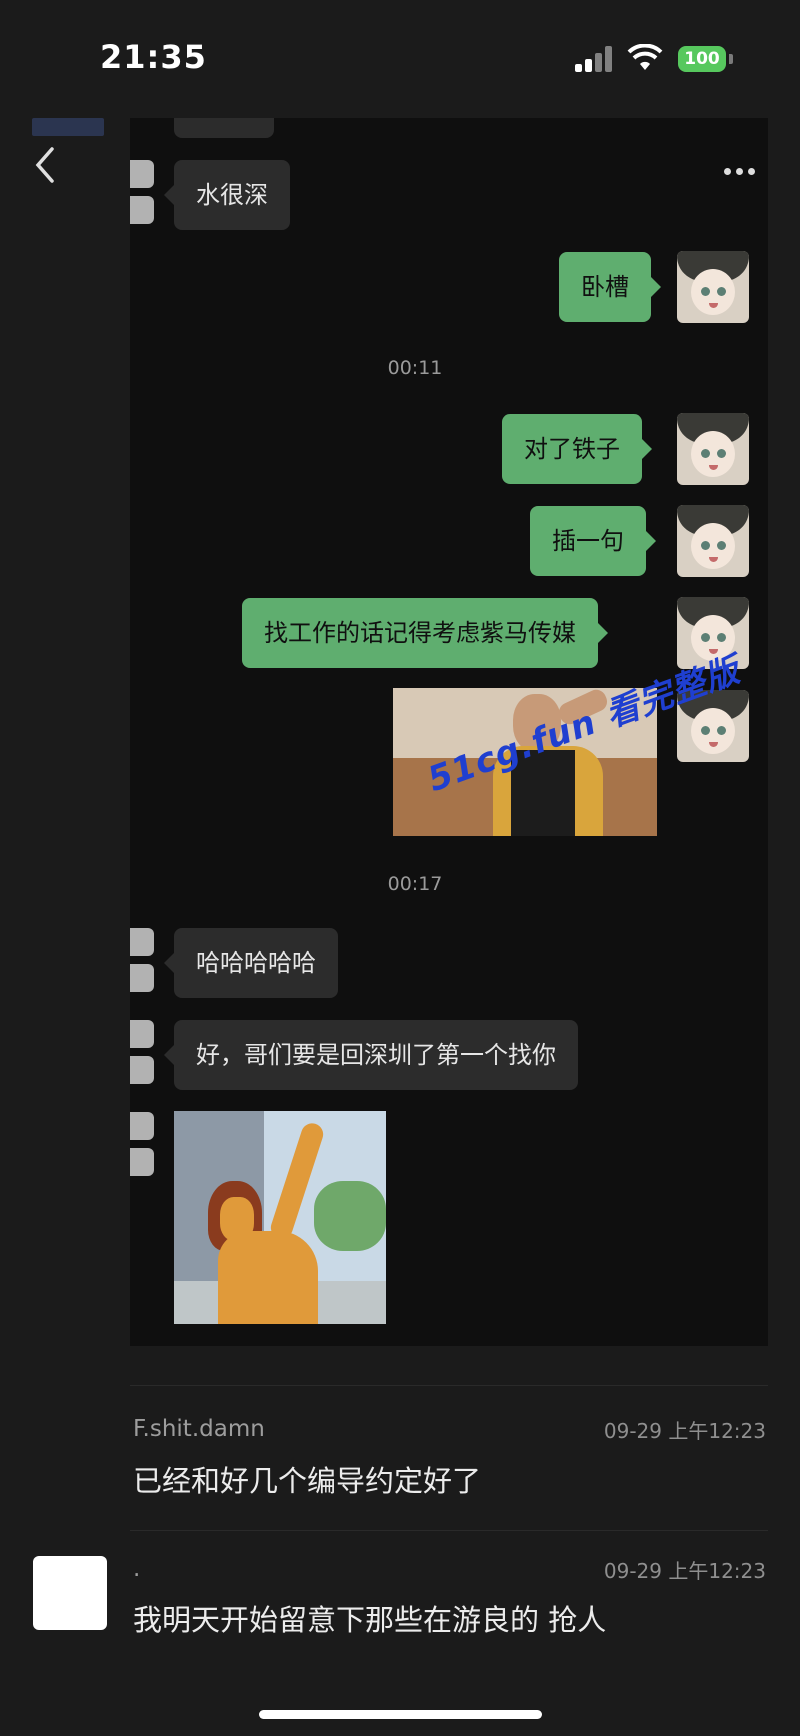 The height and width of the screenshot is (1736, 800). What do you see at coordinates (742, 169) in the screenshot?
I see `more-dots-icon` at bounding box center [742, 169].